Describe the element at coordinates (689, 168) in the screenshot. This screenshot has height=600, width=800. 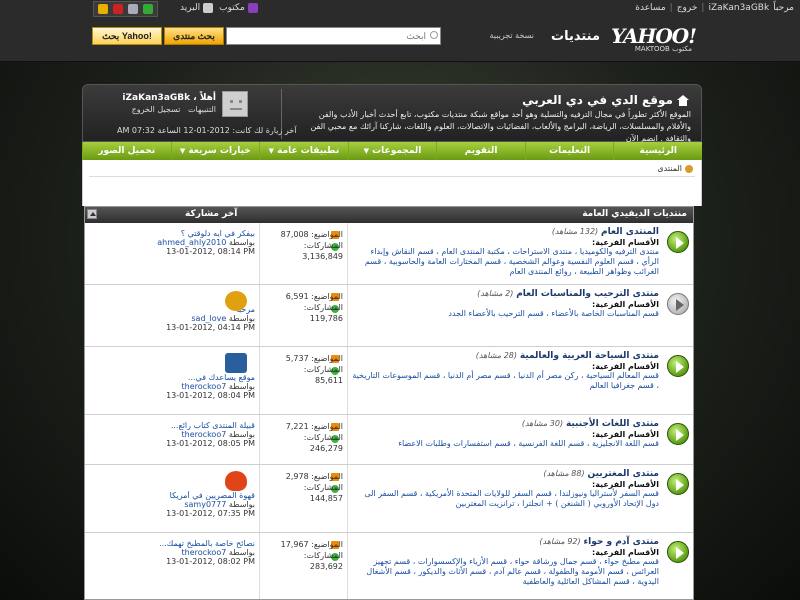
I see `forum-home-icon` at that location.